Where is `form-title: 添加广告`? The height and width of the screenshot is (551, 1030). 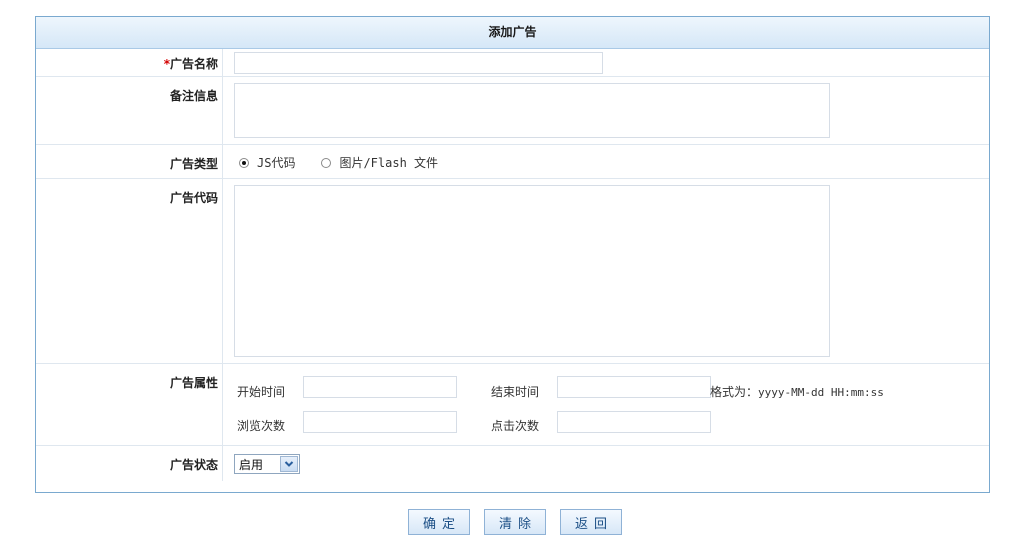 form-title: 添加广告 is located at coordinates (512, 33).